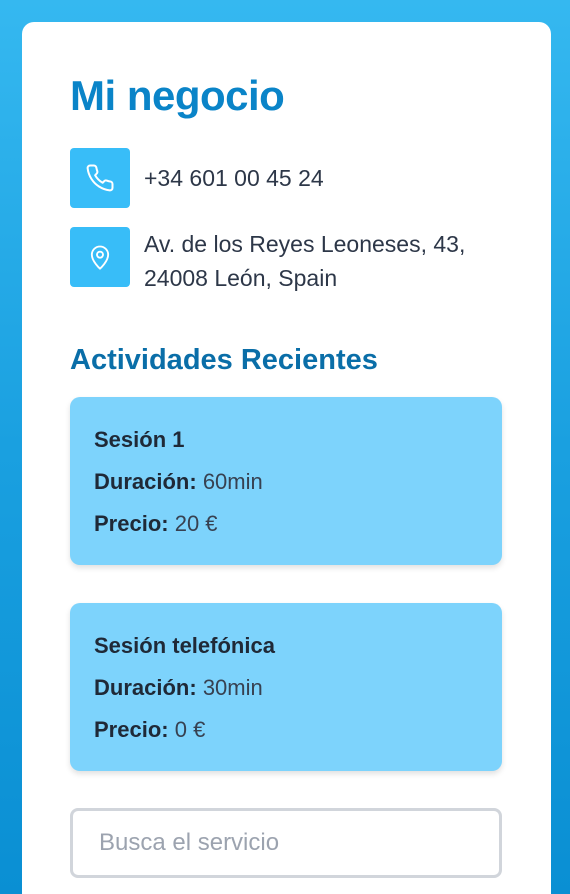  I want to click on map-pin-icon, so click(100, 257).